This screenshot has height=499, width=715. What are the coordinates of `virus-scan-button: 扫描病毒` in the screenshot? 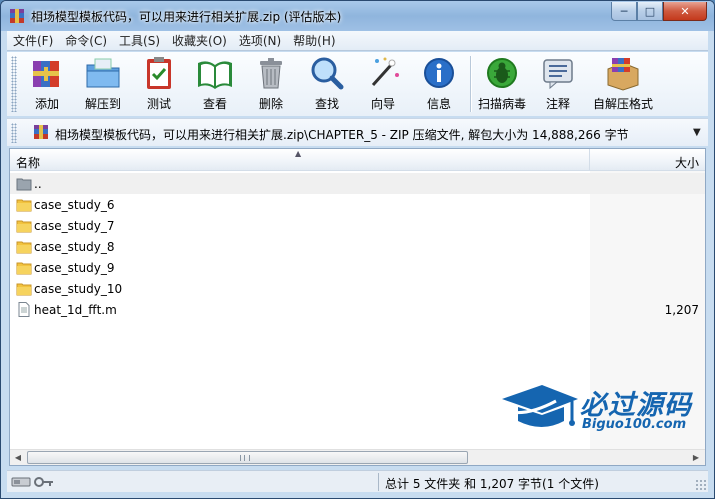 It's located at (502, 82).